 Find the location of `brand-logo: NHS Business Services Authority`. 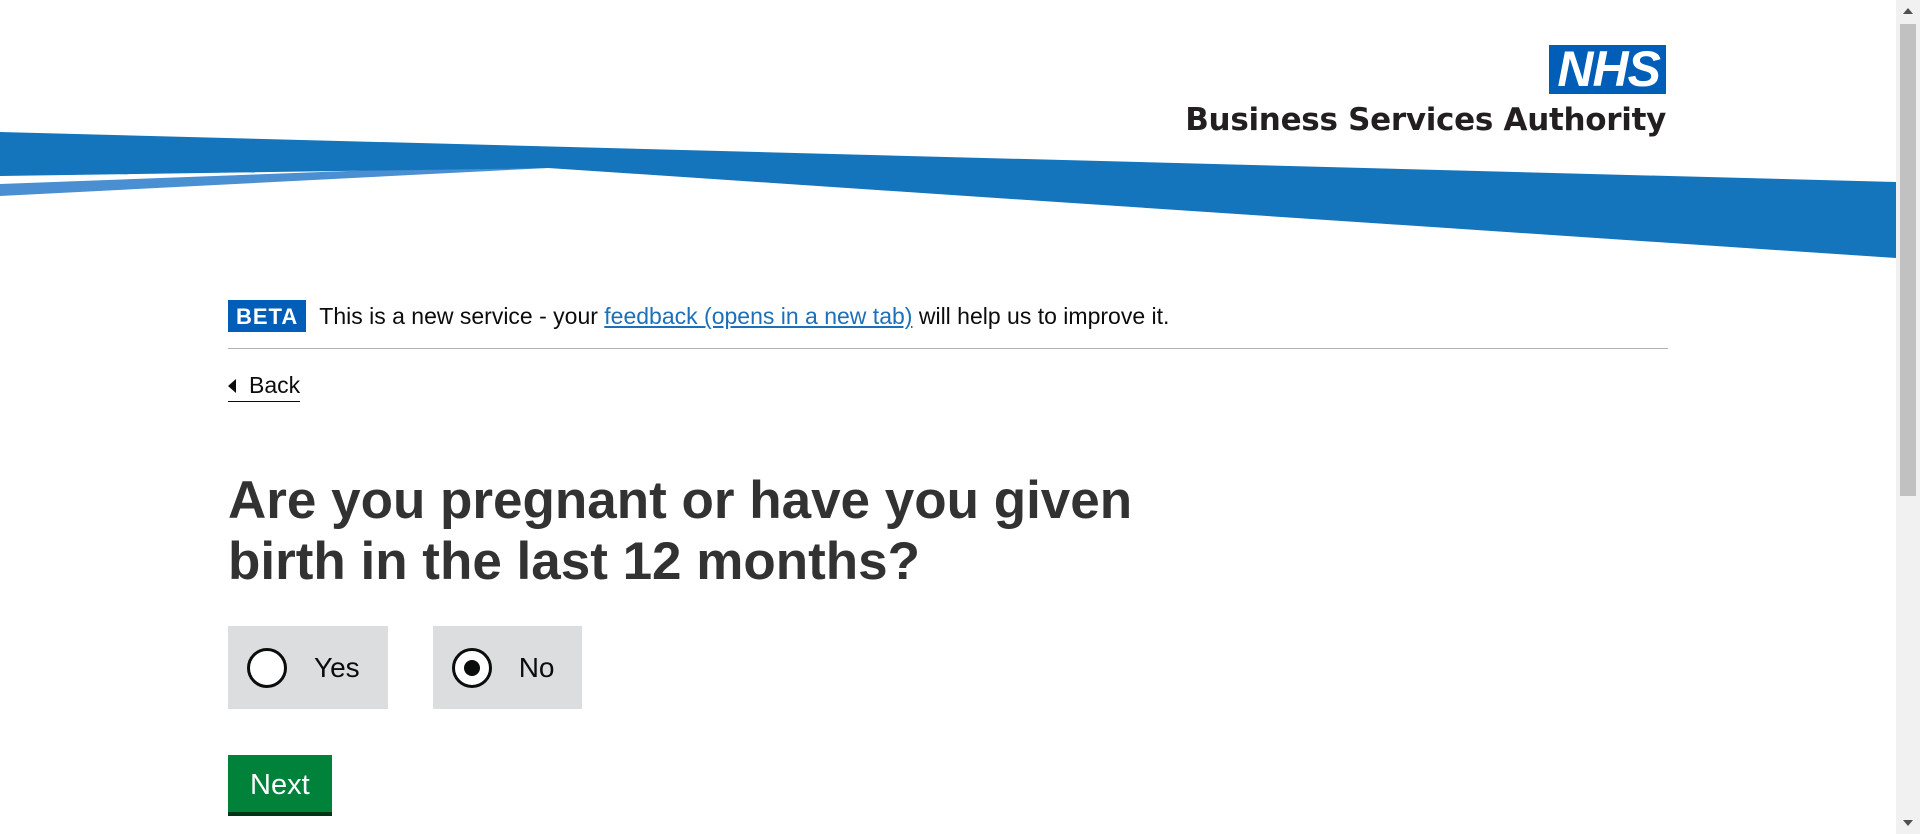

brand-logo: NHS Business Services Authority is located at coordinates (1425, 91).